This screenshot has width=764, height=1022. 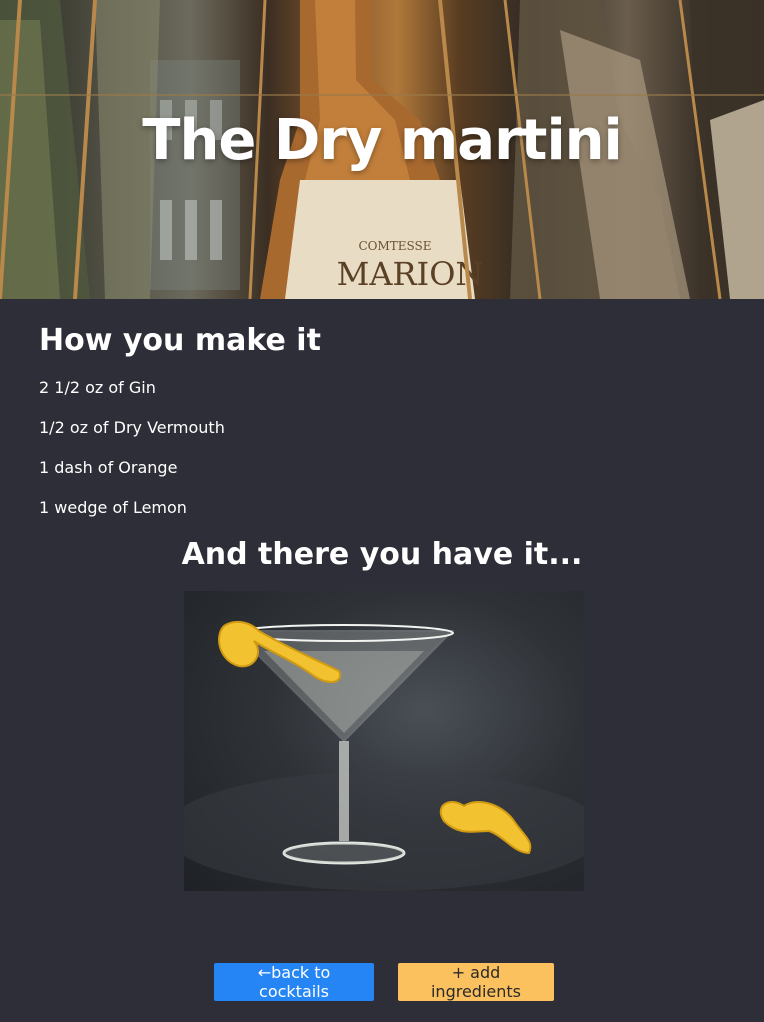 I want to click on ingredient-item: 1 dash of Orange, so click(x=108, y=467).